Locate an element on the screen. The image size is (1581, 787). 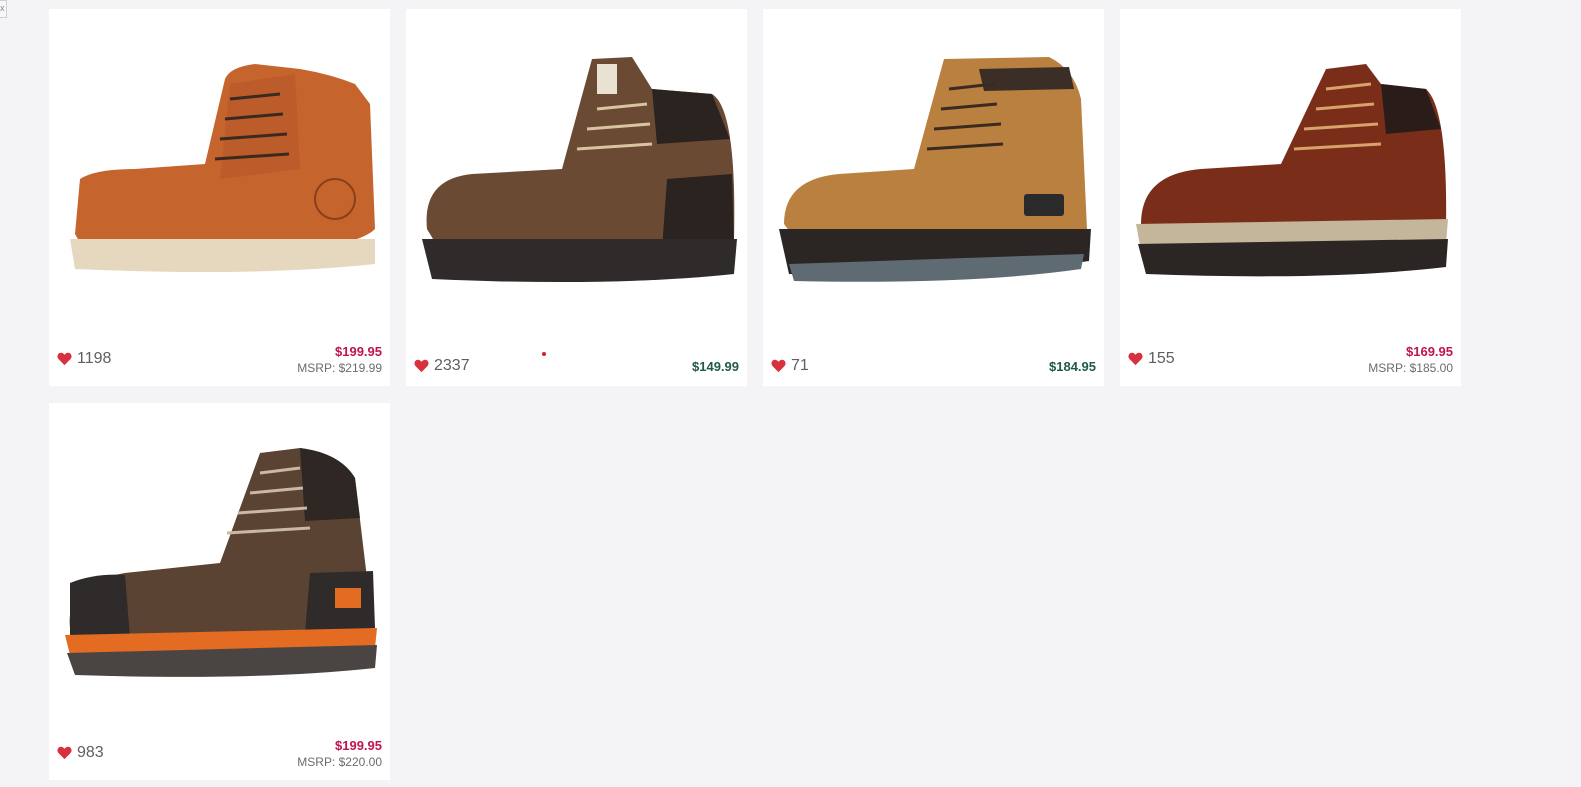
likes-count: 2337 is located at coordinates (442, 366).